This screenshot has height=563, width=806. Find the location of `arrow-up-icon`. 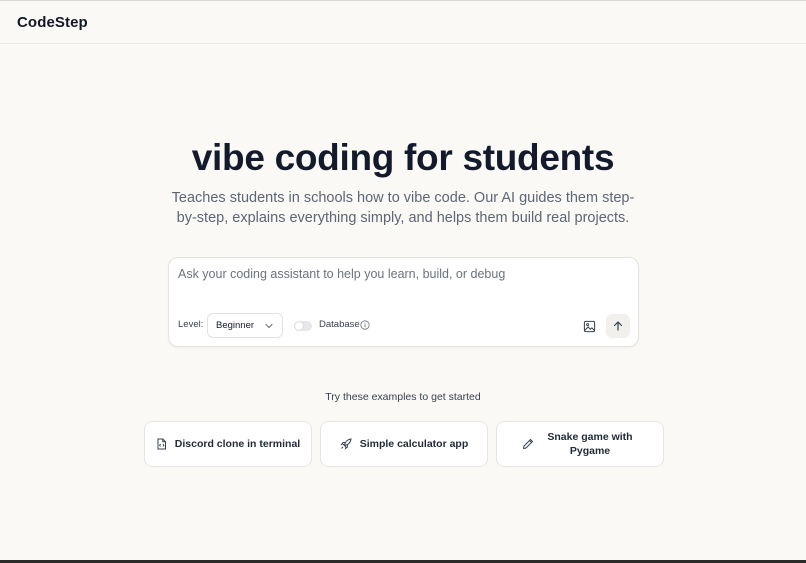

arrow-up-icon is located at coordinates (618, 326).